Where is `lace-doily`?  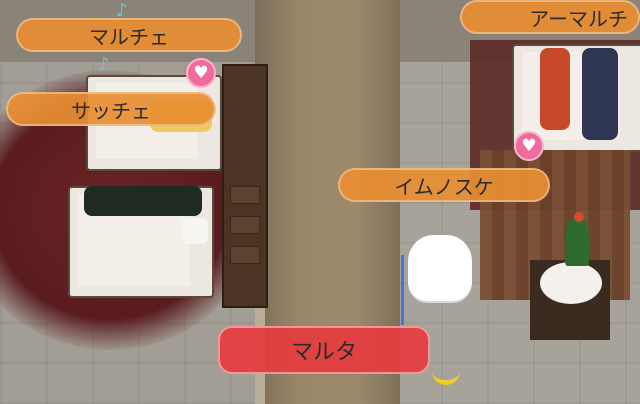
lace-doily is located at coordinates (571, 283).